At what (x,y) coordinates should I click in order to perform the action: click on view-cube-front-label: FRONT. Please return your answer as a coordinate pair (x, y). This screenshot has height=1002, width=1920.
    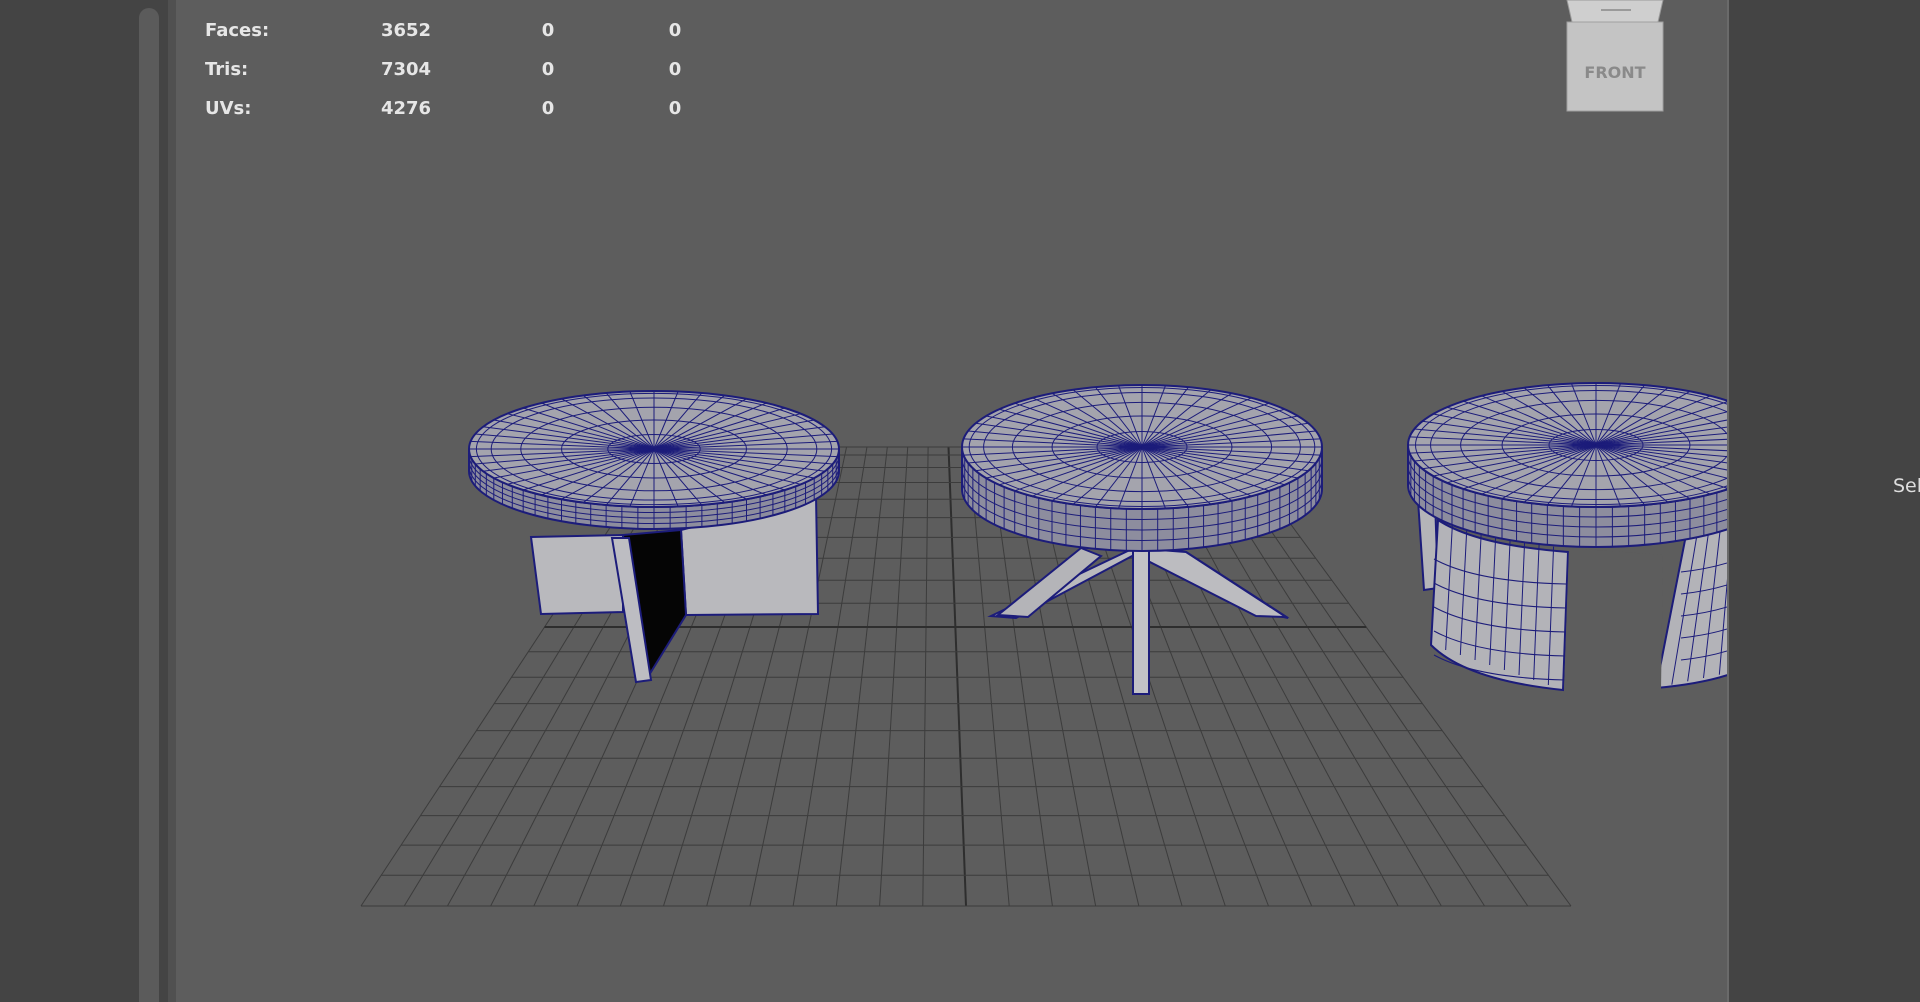
    Looking at the image, I should click on (1614, 72).